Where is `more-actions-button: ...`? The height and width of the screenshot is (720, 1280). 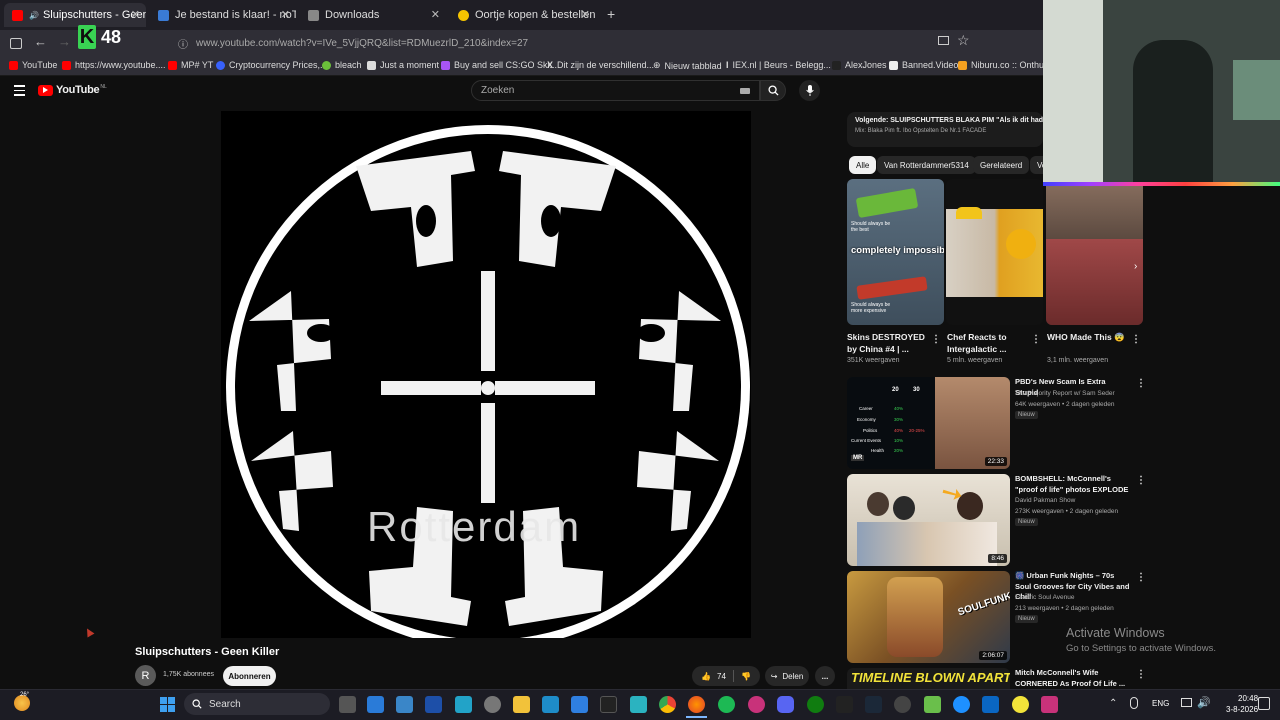
more-actions-button: ... is located at coordinates (825, 676).